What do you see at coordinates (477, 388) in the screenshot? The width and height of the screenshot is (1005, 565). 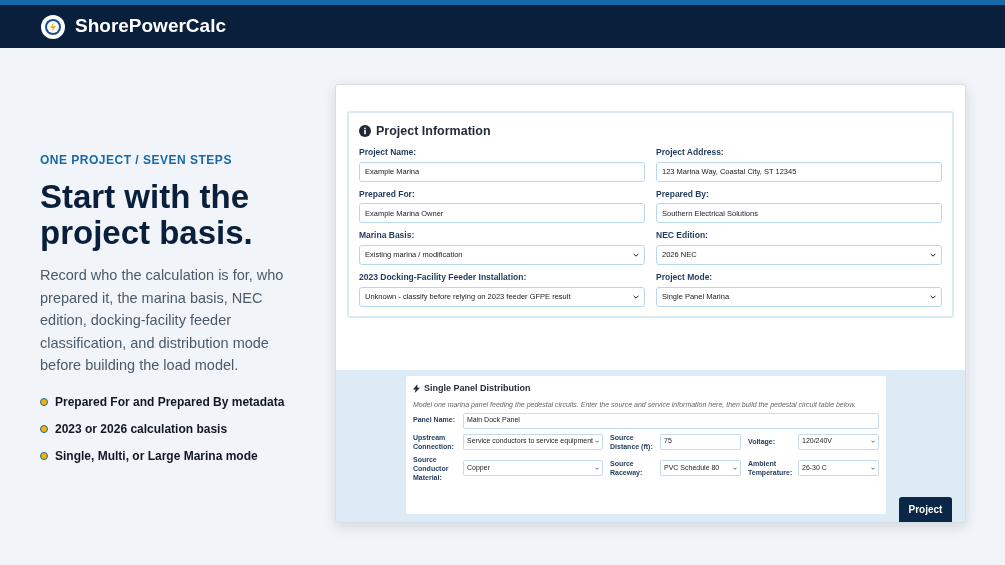 I see `panel-title: Single Panel Distribution` at bounding box center [477, 388].